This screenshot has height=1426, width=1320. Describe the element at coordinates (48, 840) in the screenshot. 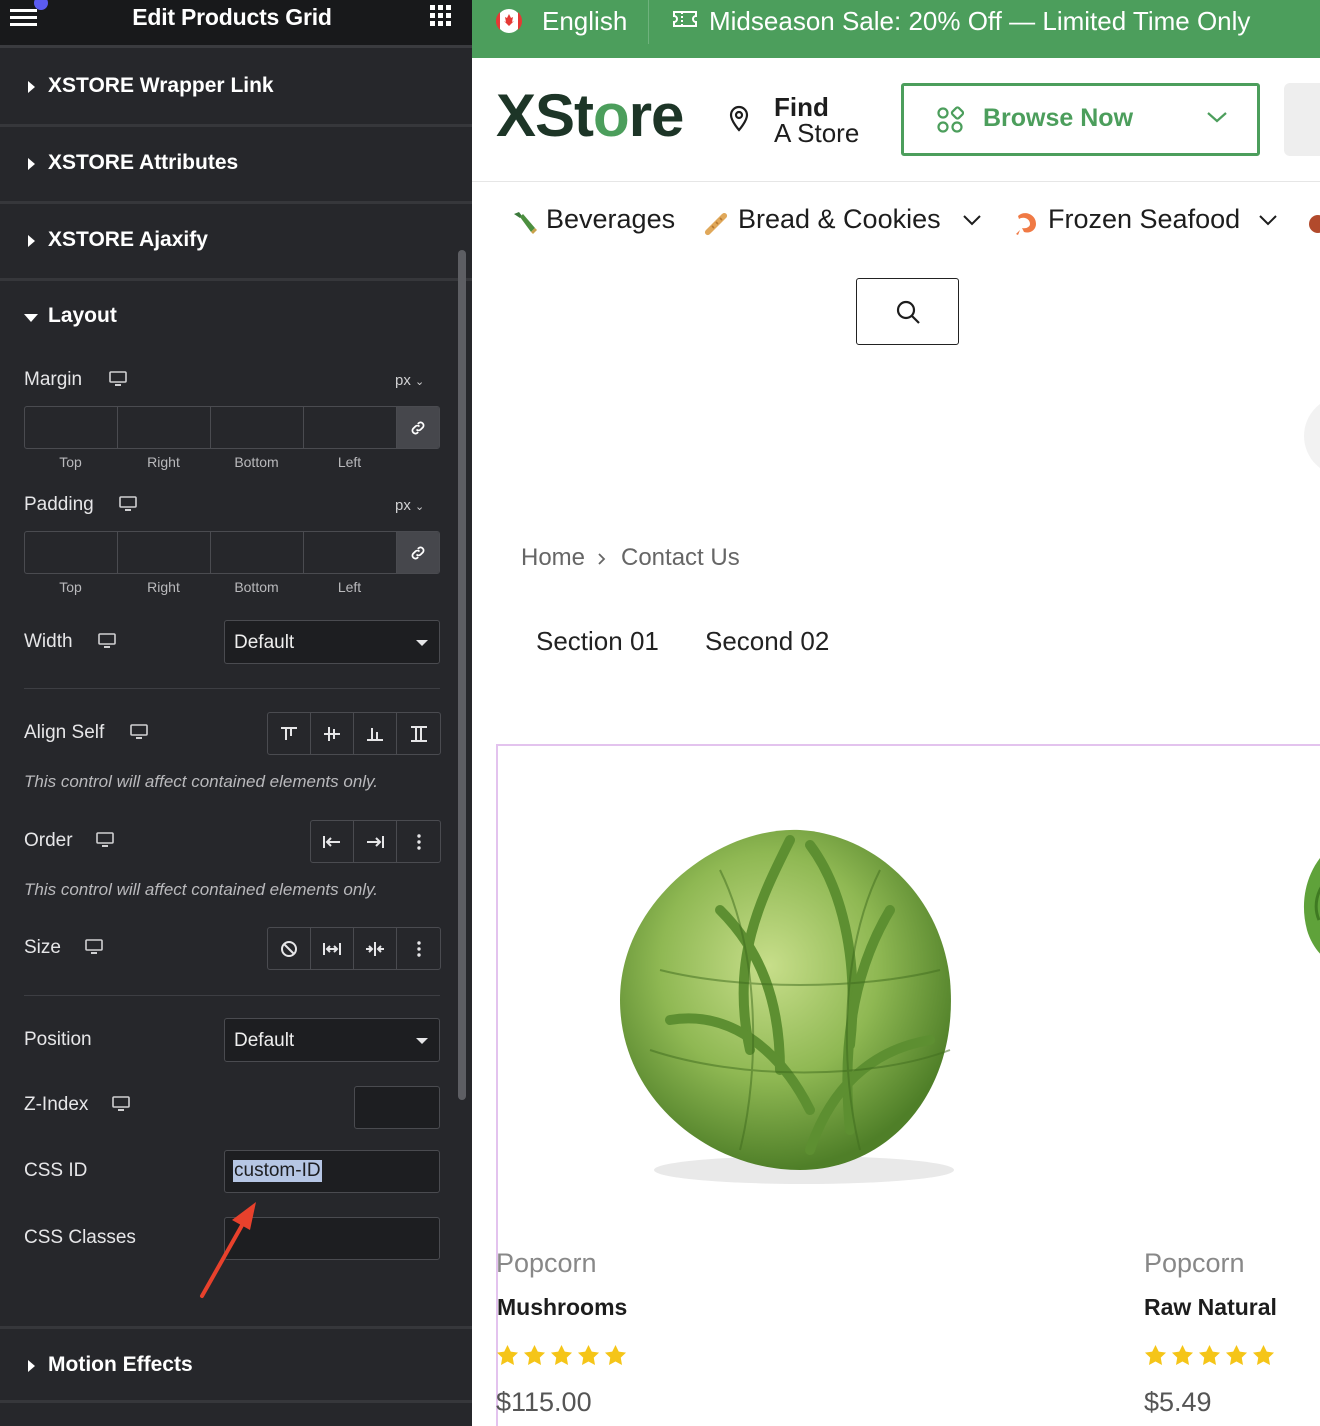

I see `order-label: Order` at that location.